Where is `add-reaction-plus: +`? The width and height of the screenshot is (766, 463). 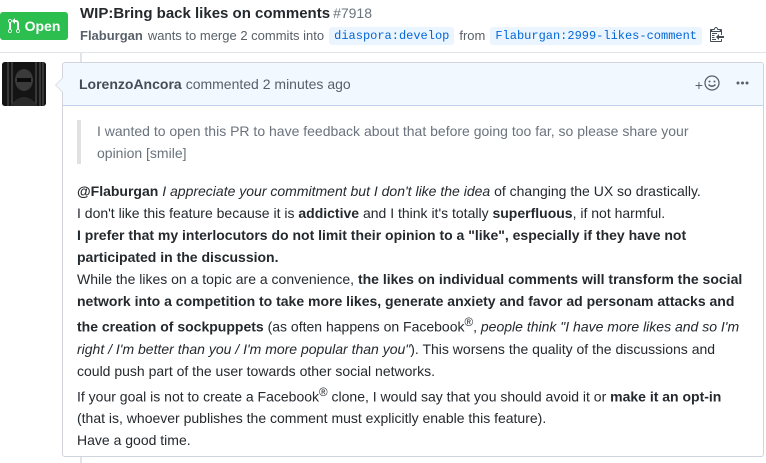 add-reaction-plus: + is located at coordinates (698, 84).